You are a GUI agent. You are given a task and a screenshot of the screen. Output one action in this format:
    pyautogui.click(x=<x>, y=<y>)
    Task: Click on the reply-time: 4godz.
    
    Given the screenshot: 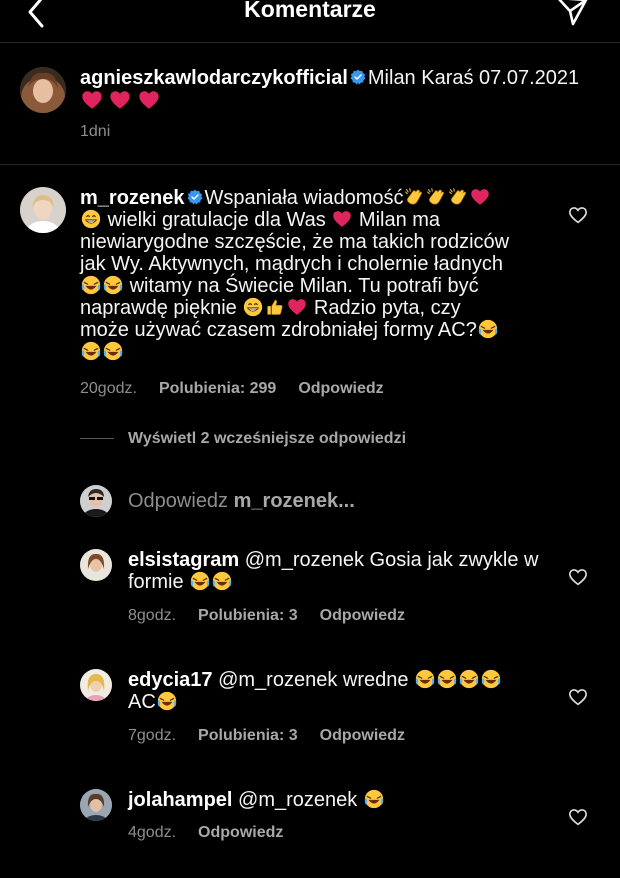 What is the action you would take?
    pyautogui.click(x=152, y=832)
    